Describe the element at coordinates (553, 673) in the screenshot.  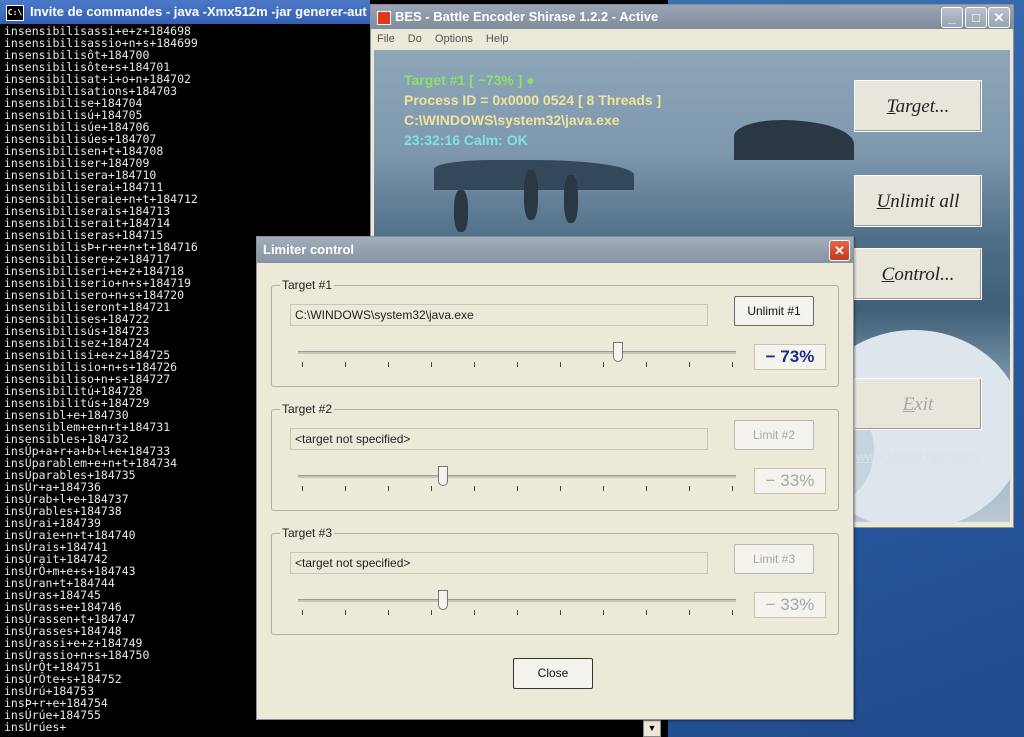
I see `close-button: Close` at that location.